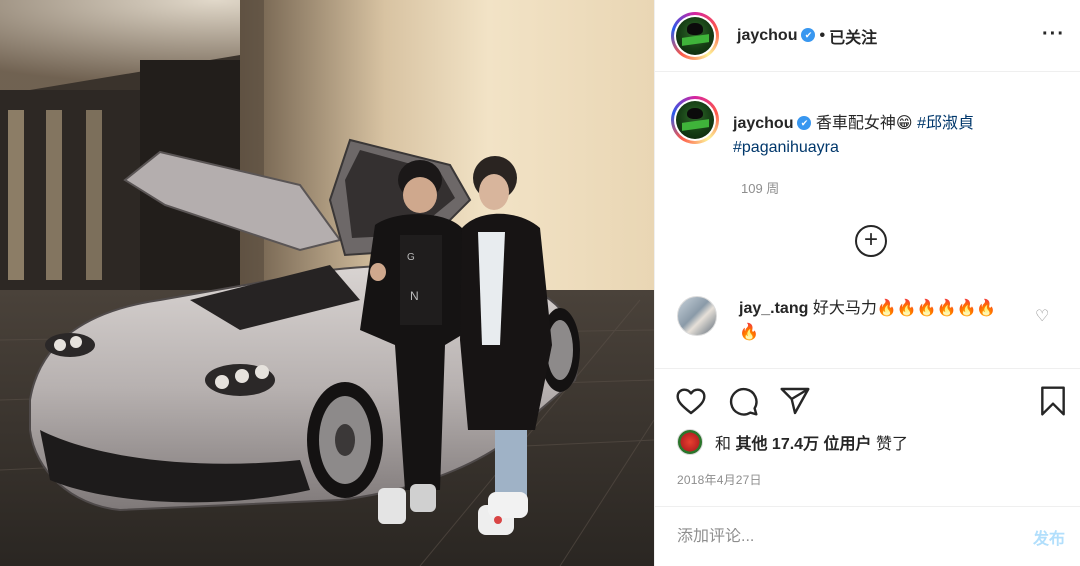 The height and width of the screenshot is (566, 1080). What do you see at coordinates (743, 401) in the screenshot?
I see `comment-icon` at bounding box center [743, 401].